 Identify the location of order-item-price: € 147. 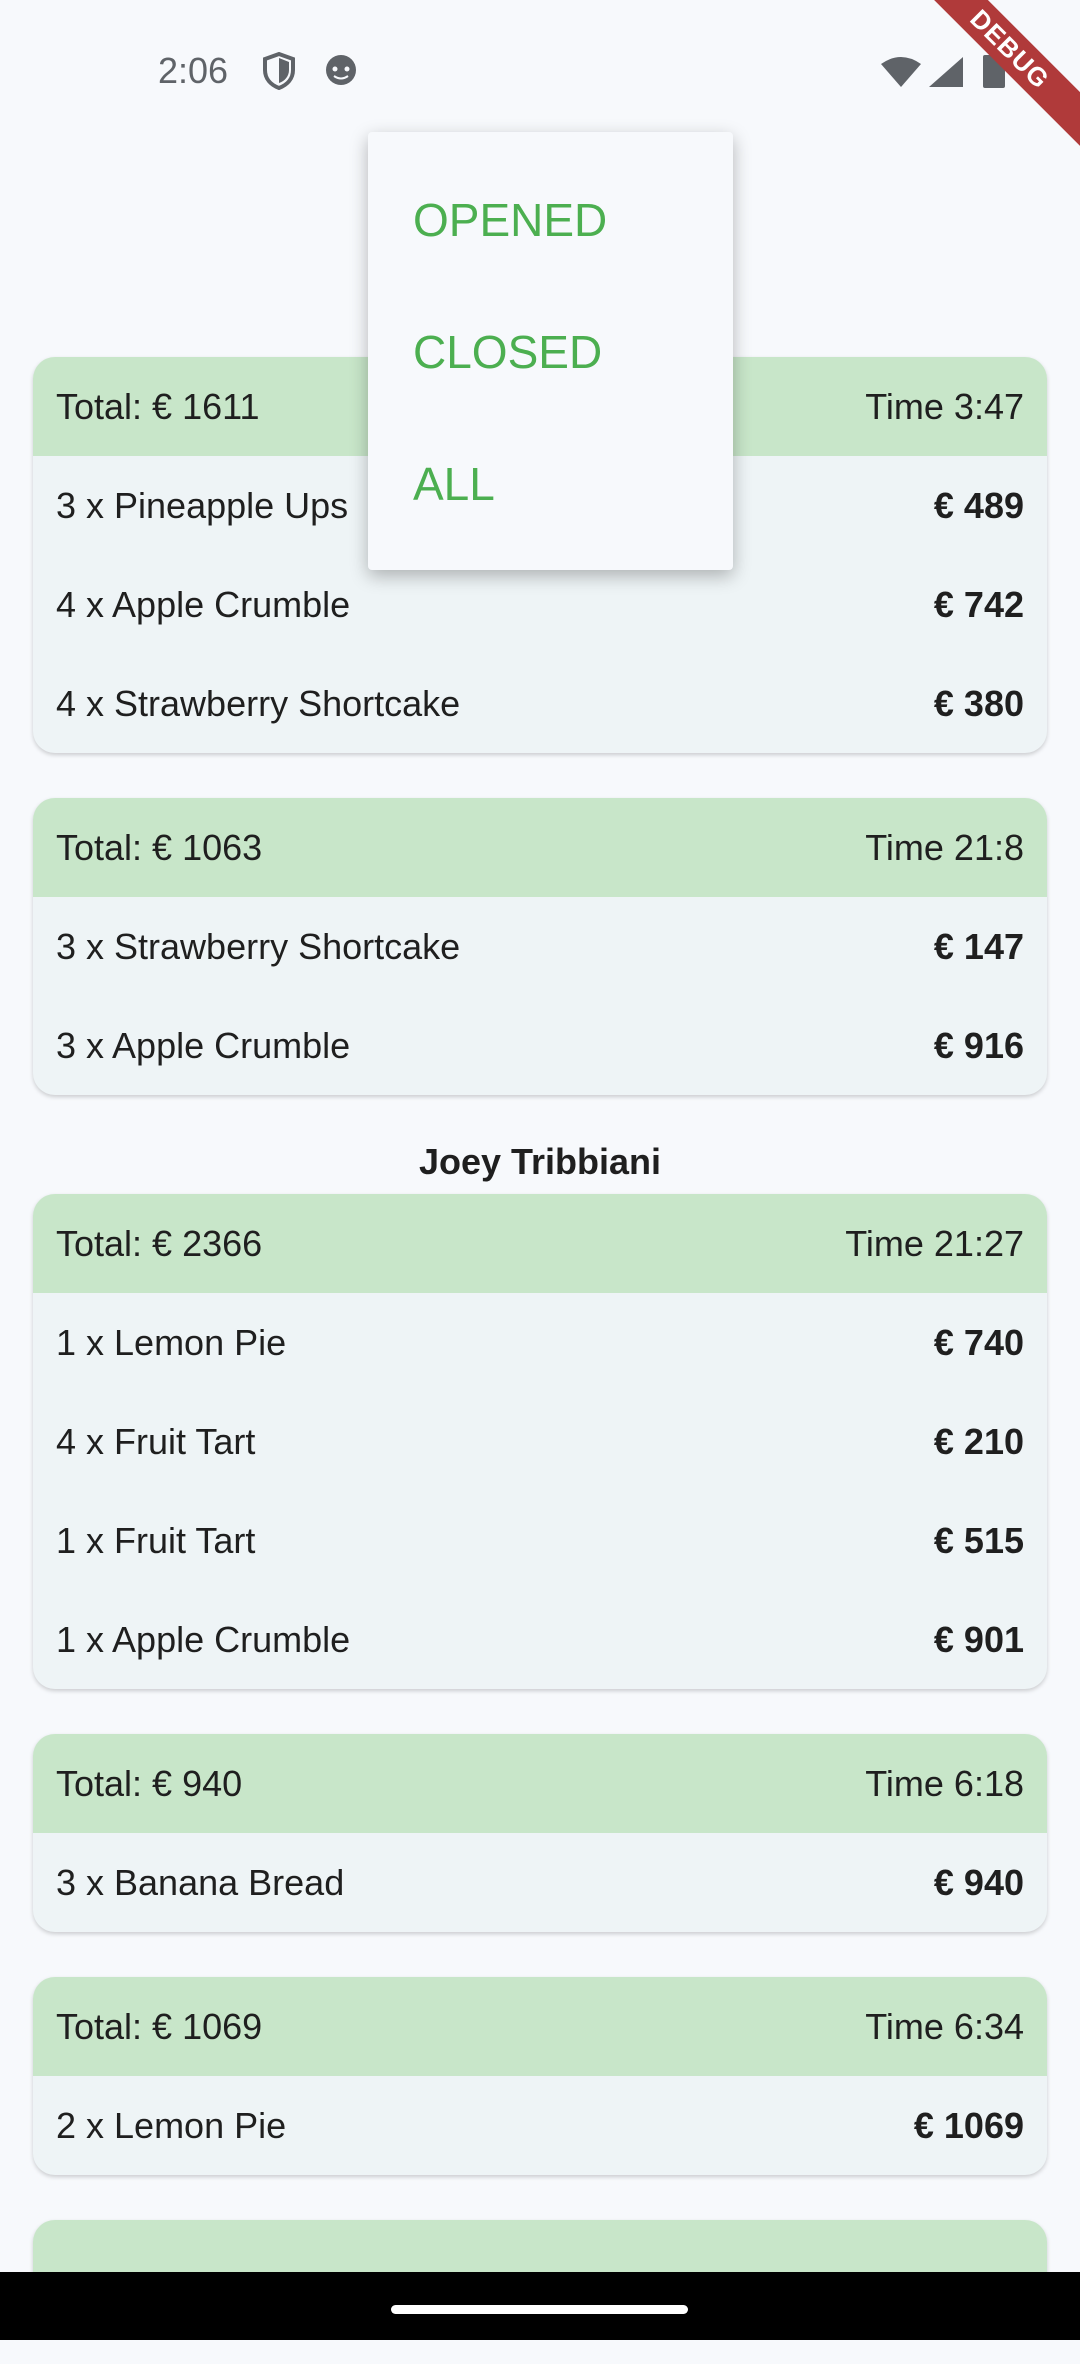
(978, 946).